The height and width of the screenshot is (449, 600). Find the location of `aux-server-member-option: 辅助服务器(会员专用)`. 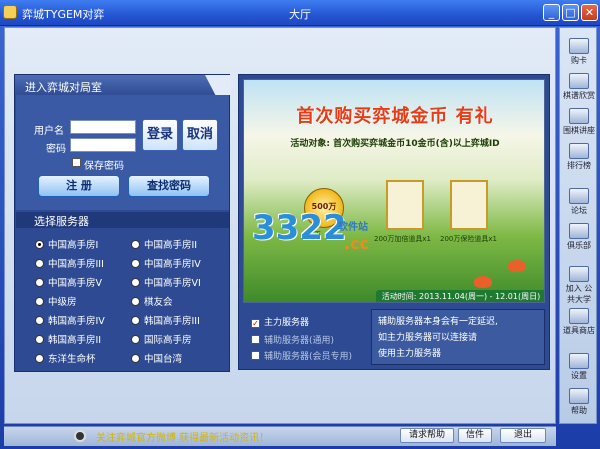

aux-server-member-option: 辅助服务器(会员专用) is located at coordinates (301, 355).